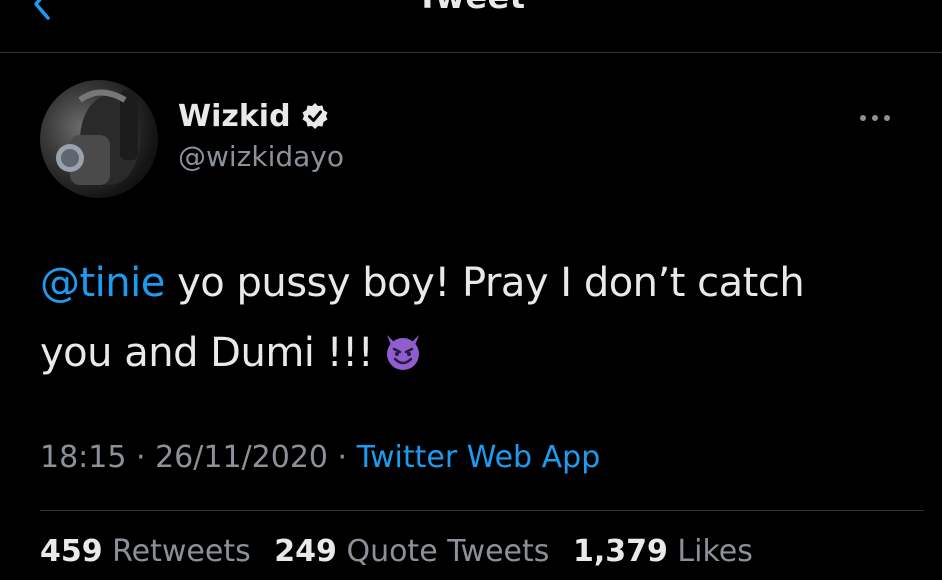 The width and height of the screenshot is (942, 580). I want to click on tweet-source-link: Twitter Web App, so click(479, 457).